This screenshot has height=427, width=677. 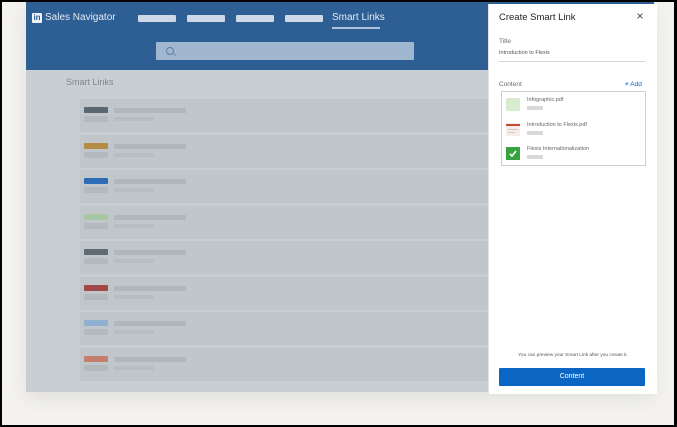 What do you see at coordinates (524, 53) in the screenshot?
I see `title-field: Introduction to Flexis` at bounding box center [524, 53].